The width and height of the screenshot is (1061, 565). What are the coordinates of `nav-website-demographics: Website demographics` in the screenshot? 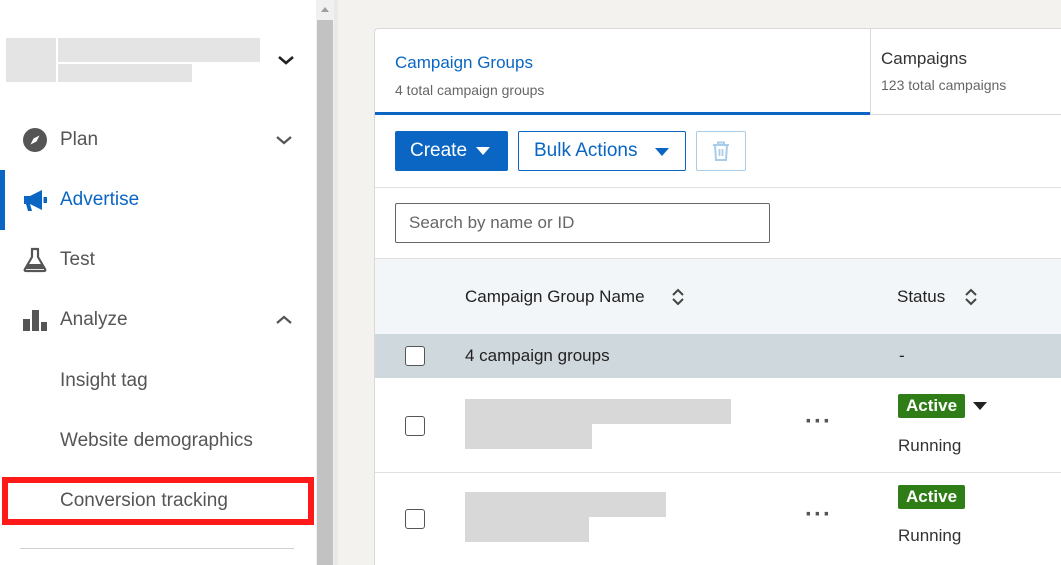 It's located at (158, 442).